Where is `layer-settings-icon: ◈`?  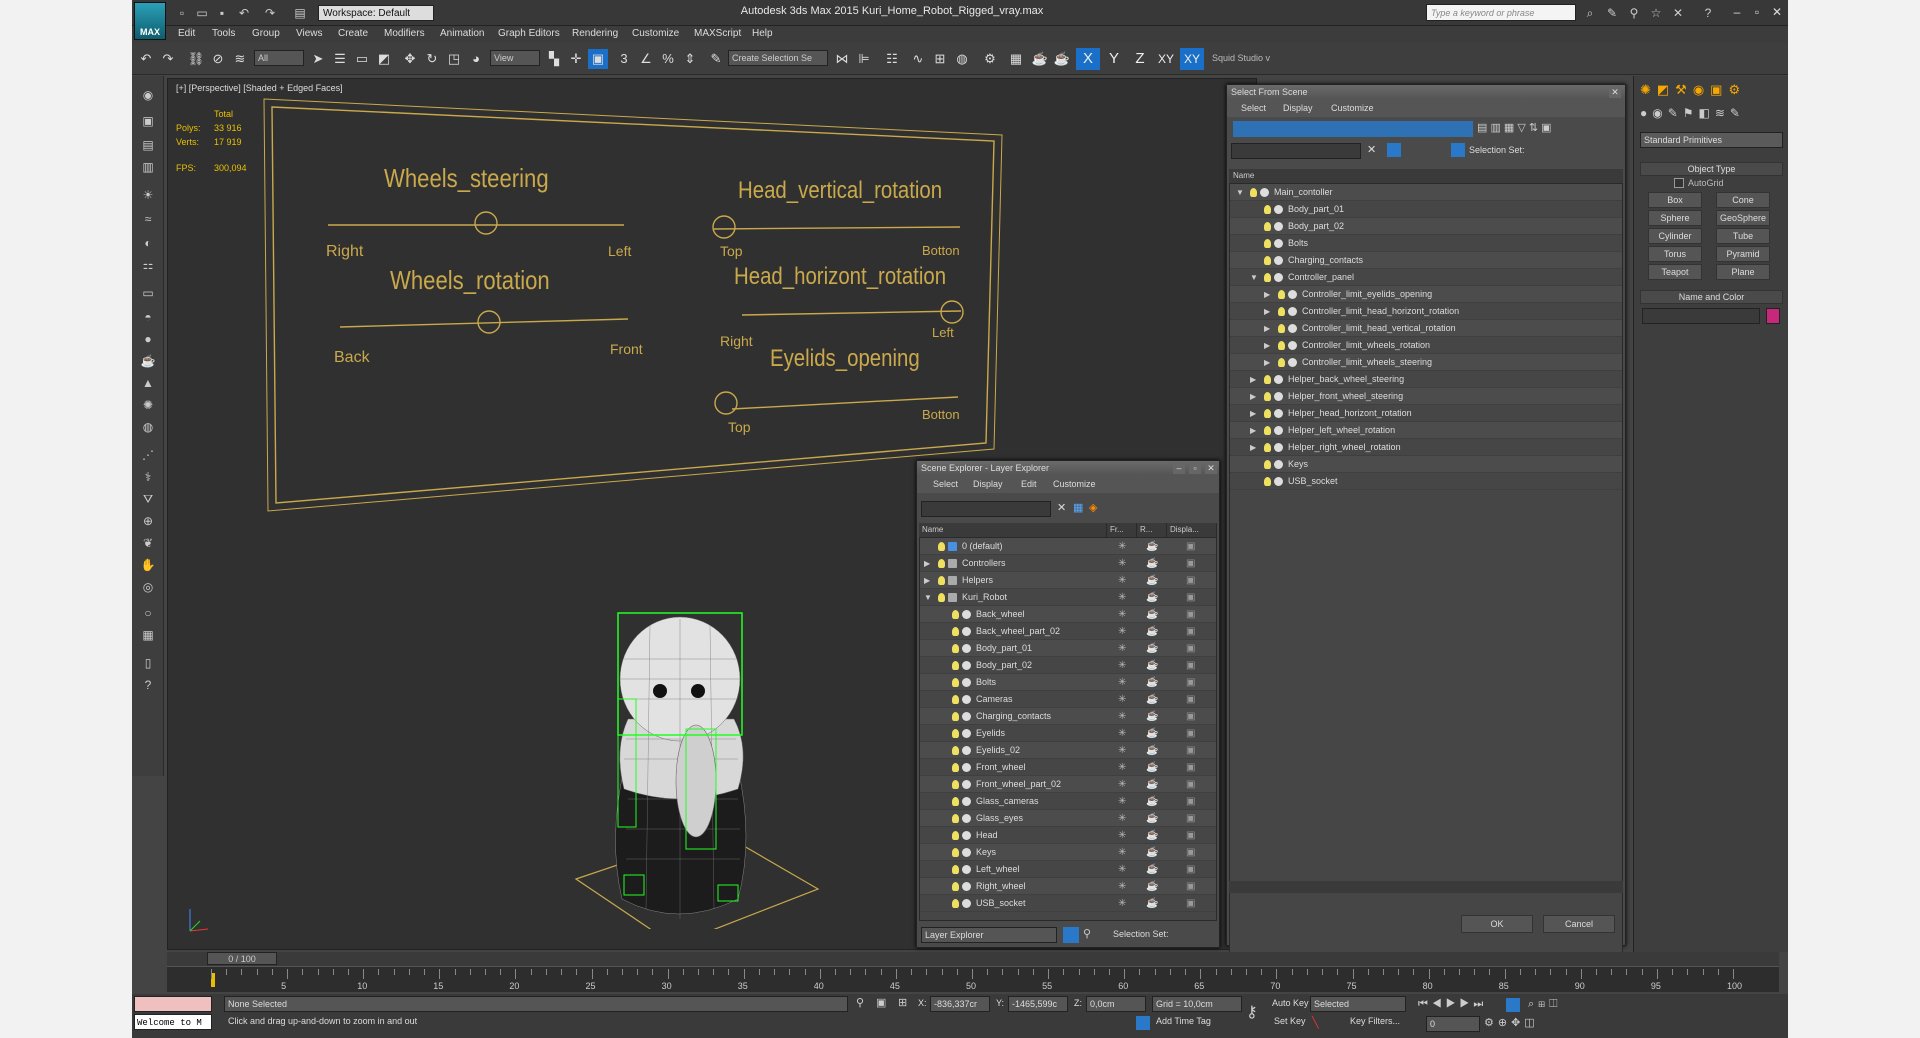 layer-settings-icon: ◈ is located at coordinates (1093, 507).